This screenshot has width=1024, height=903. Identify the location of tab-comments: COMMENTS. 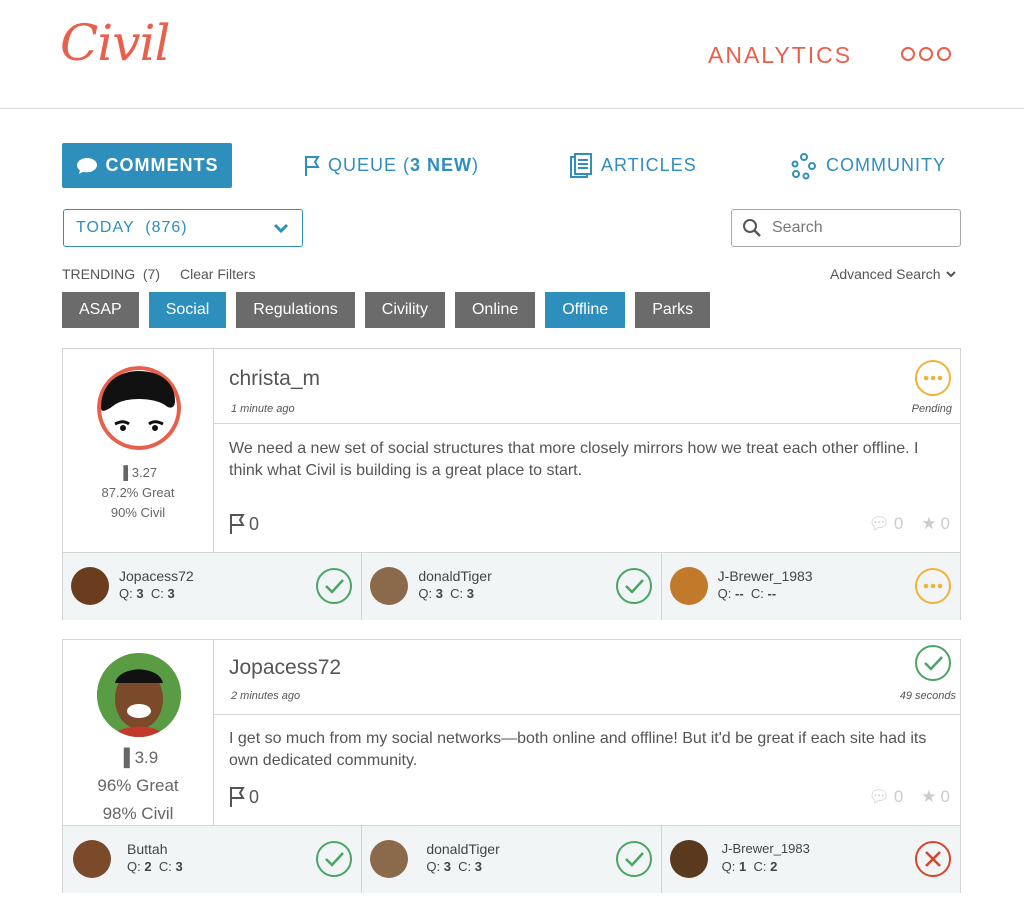
(147, 165).